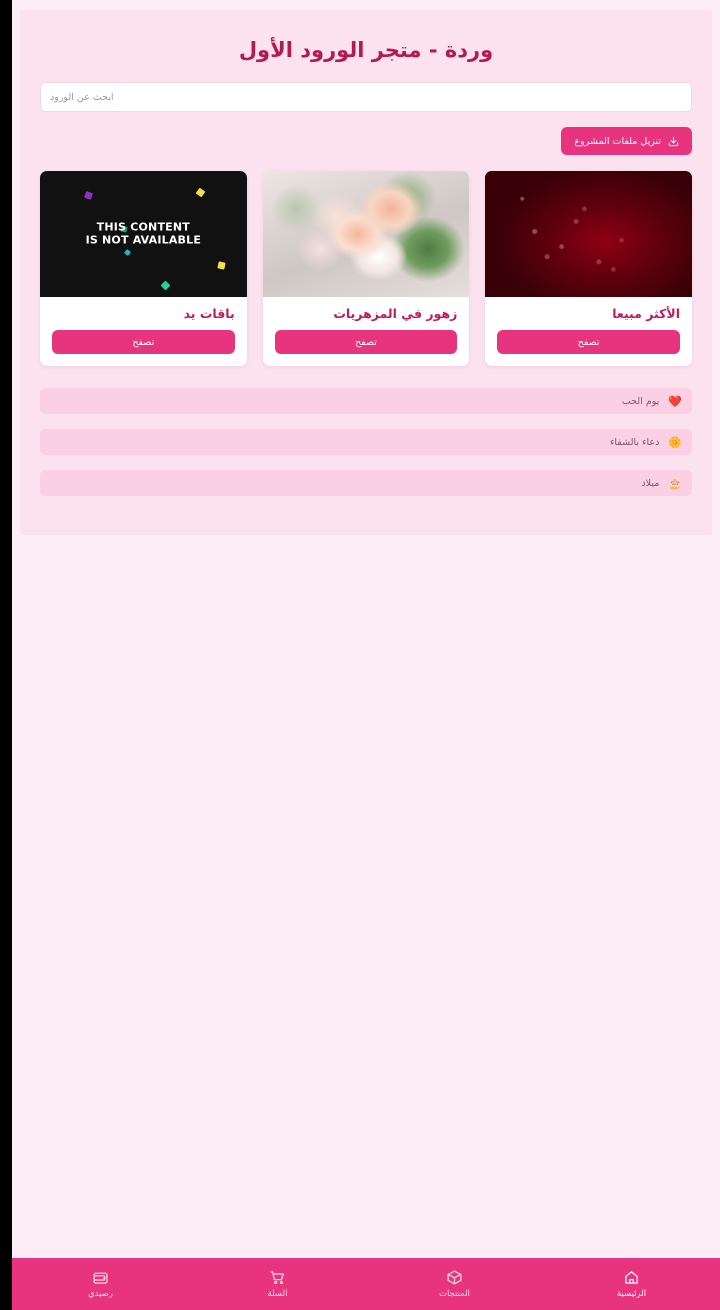 The width and height of the screenshot is (720, 1310). I want to click on cake-icon: 🎂, so click(675, 483).